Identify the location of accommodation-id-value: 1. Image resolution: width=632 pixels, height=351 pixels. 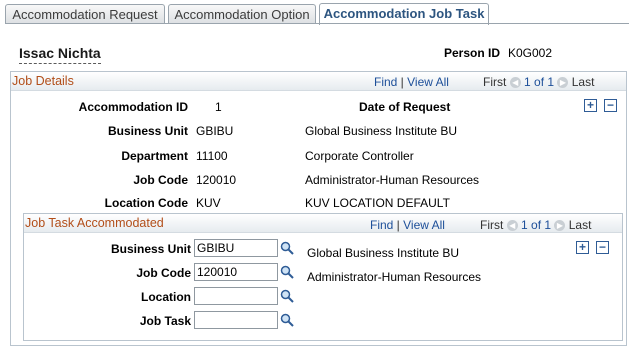
(218, 107).